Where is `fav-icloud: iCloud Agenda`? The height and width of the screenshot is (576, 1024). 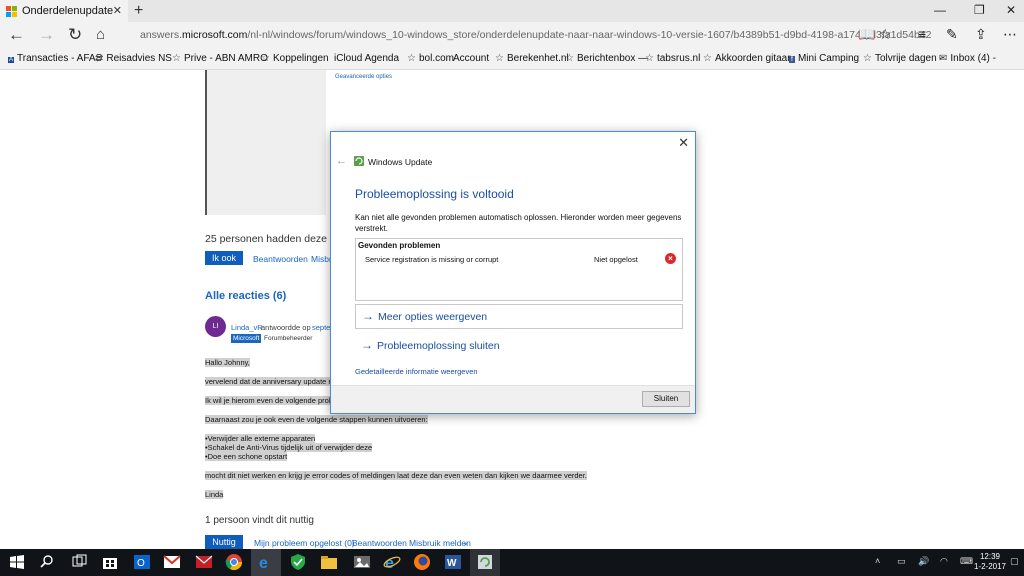
fav-icloud: iCloud Agenda is located at coordinates (365, 58).